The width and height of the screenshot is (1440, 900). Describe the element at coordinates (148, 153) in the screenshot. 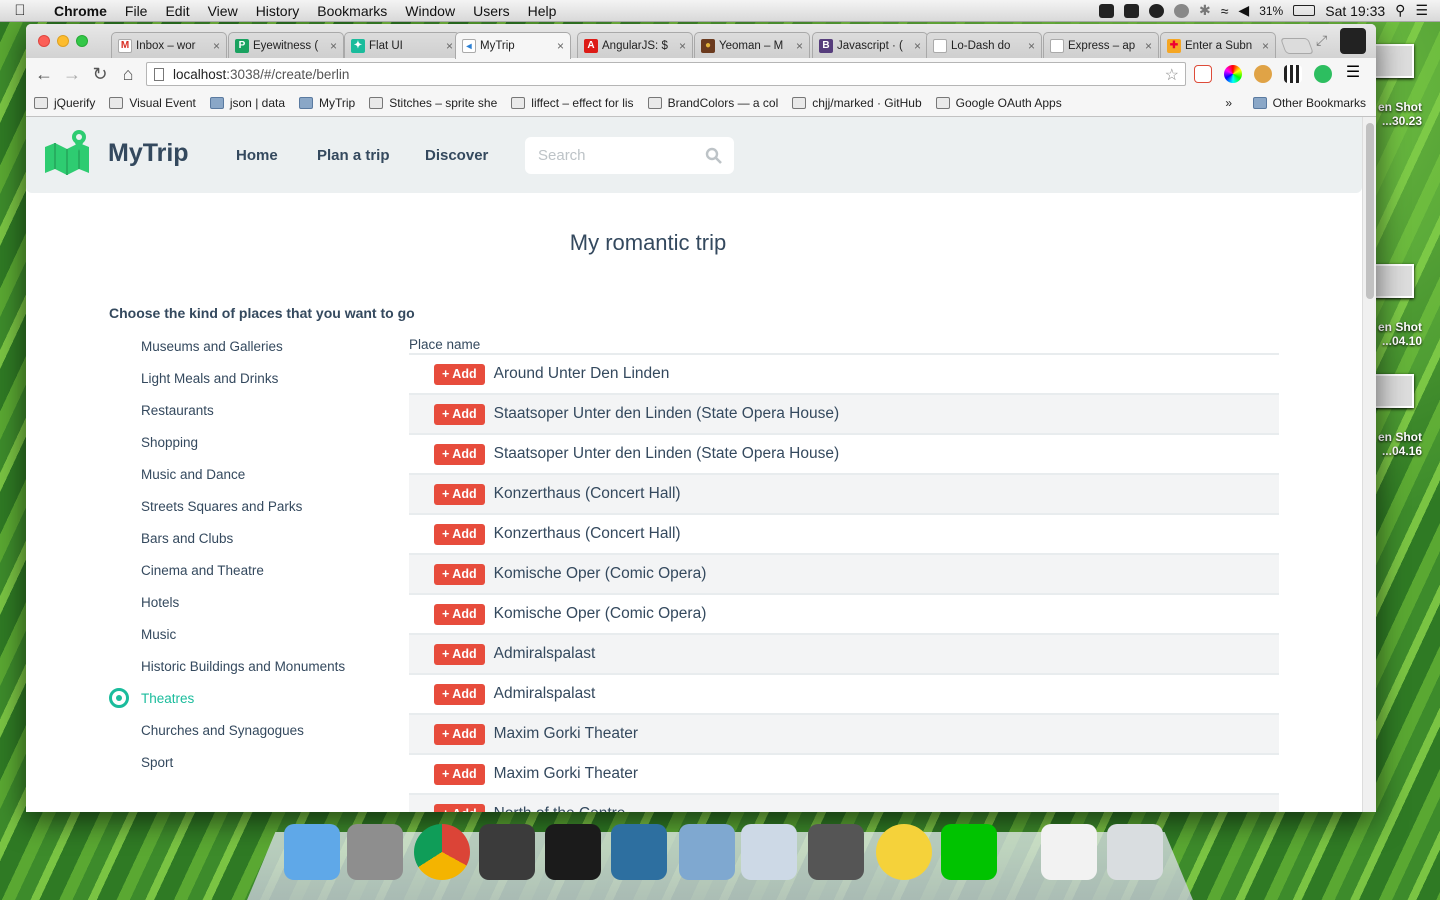

I see `brand-name: MyTrip` at that location.